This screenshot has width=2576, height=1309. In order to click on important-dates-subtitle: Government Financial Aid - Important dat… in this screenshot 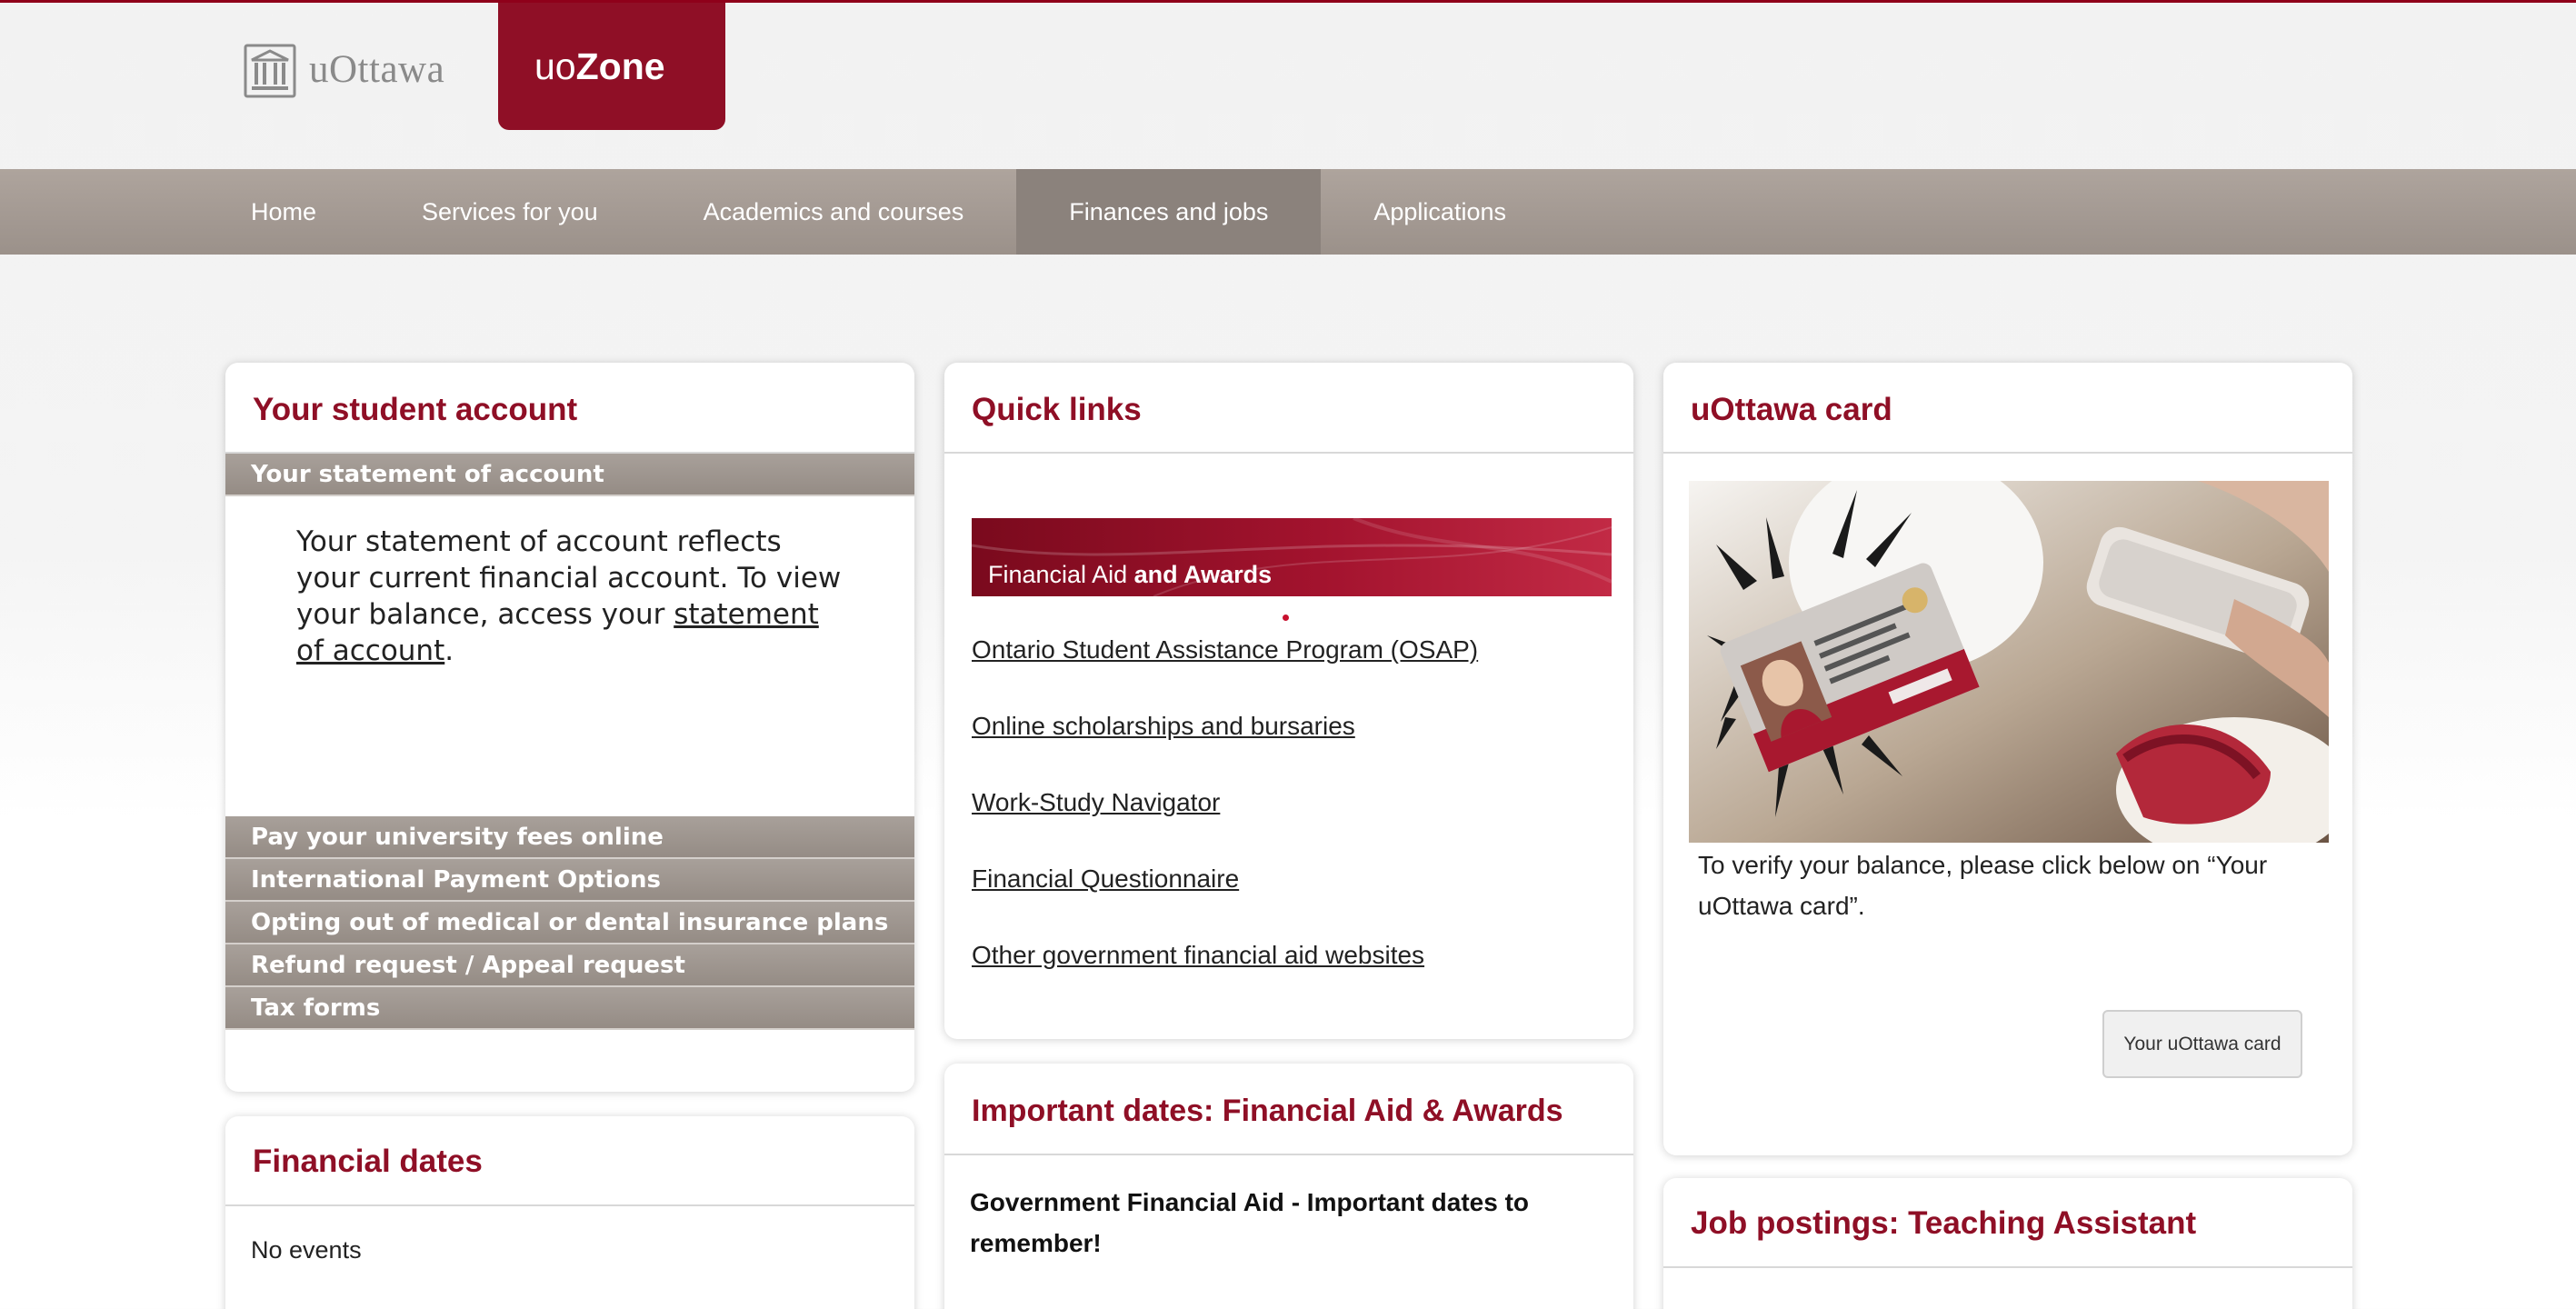, I will do `click(1250, 1222)`.